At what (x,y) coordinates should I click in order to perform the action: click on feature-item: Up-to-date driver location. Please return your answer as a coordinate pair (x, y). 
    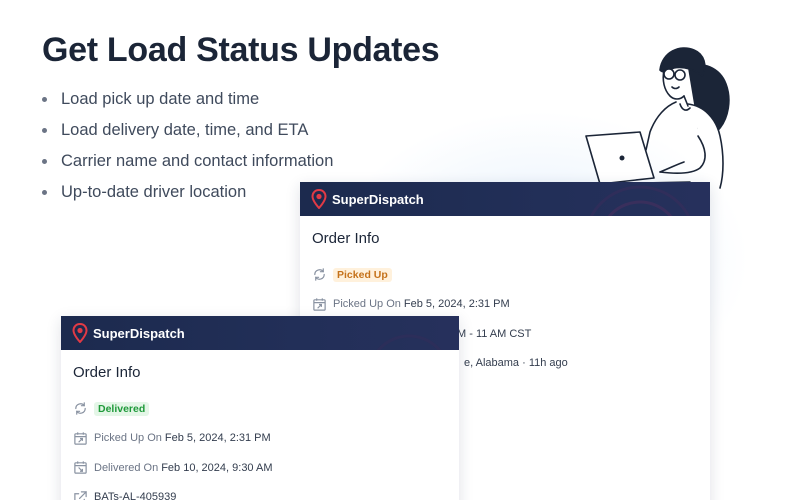
    Looking at the image, I should click on (187, 197).